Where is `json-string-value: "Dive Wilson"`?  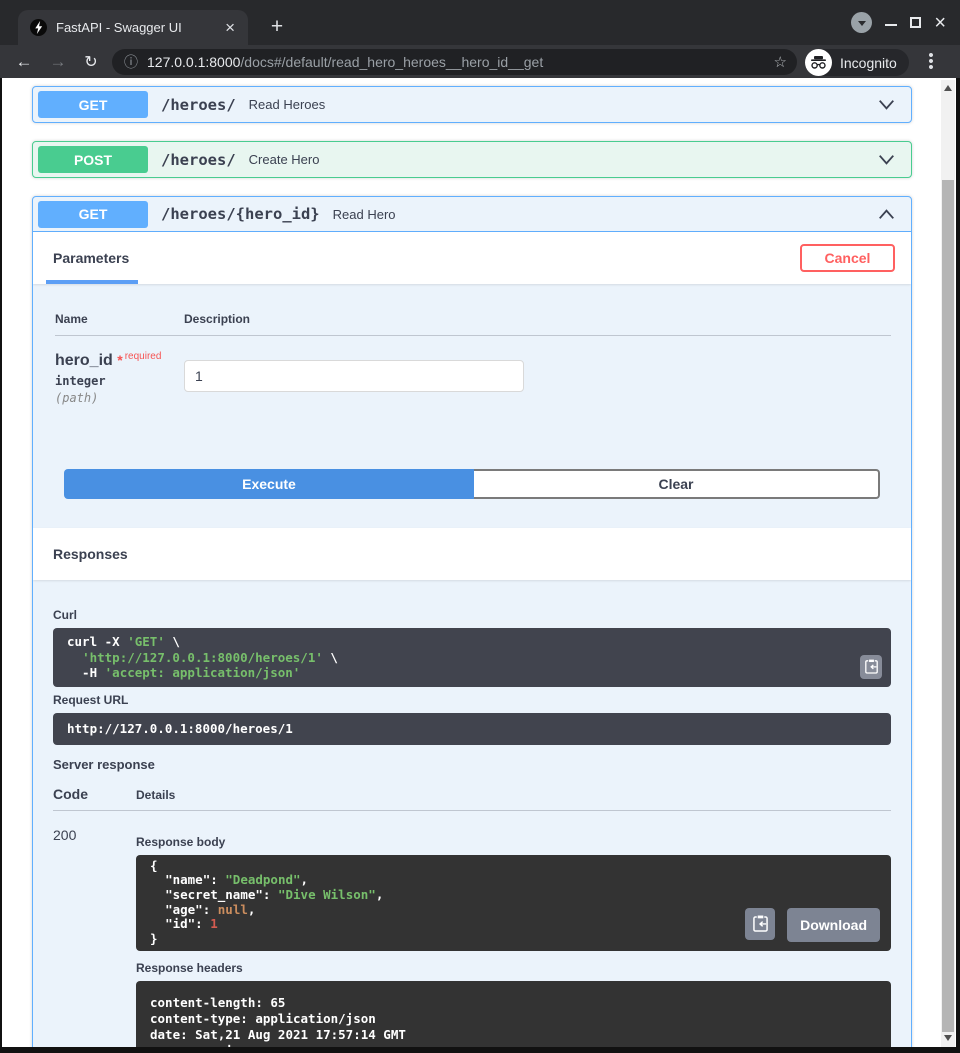
json-string-value: "Dive Wilson" is located at coordinates (326, 894).